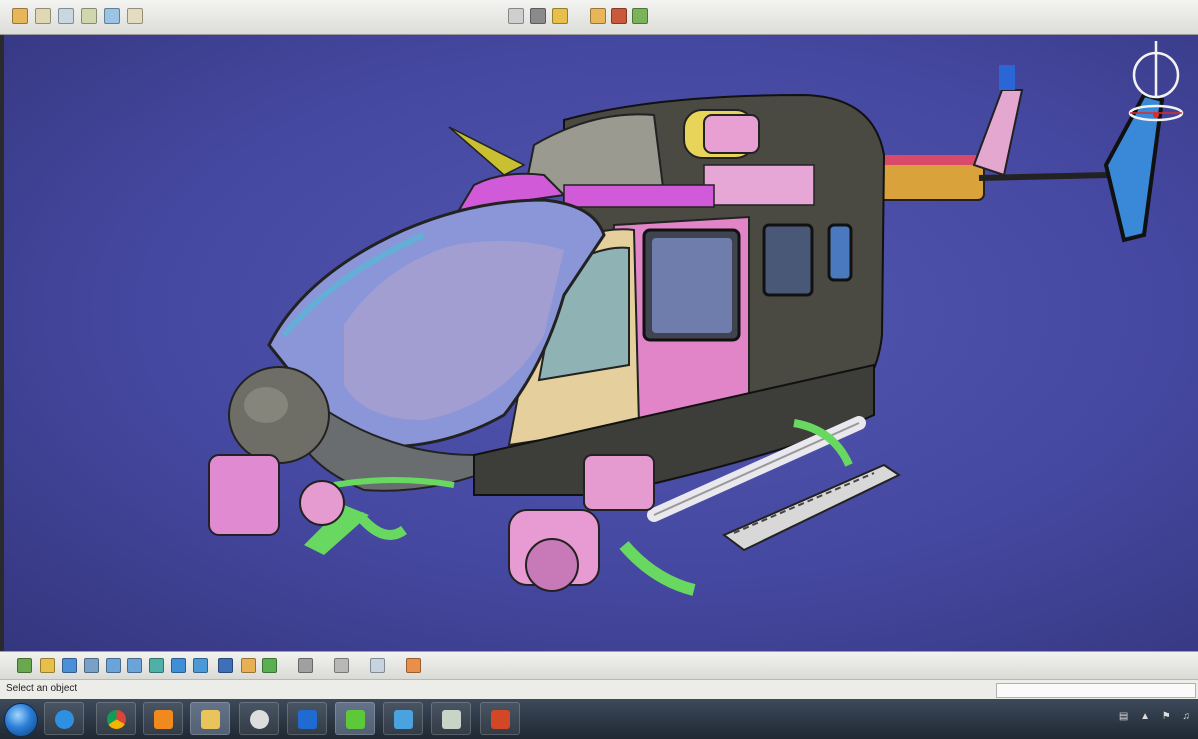  I want to click on catia-icon, so click(355, 719).